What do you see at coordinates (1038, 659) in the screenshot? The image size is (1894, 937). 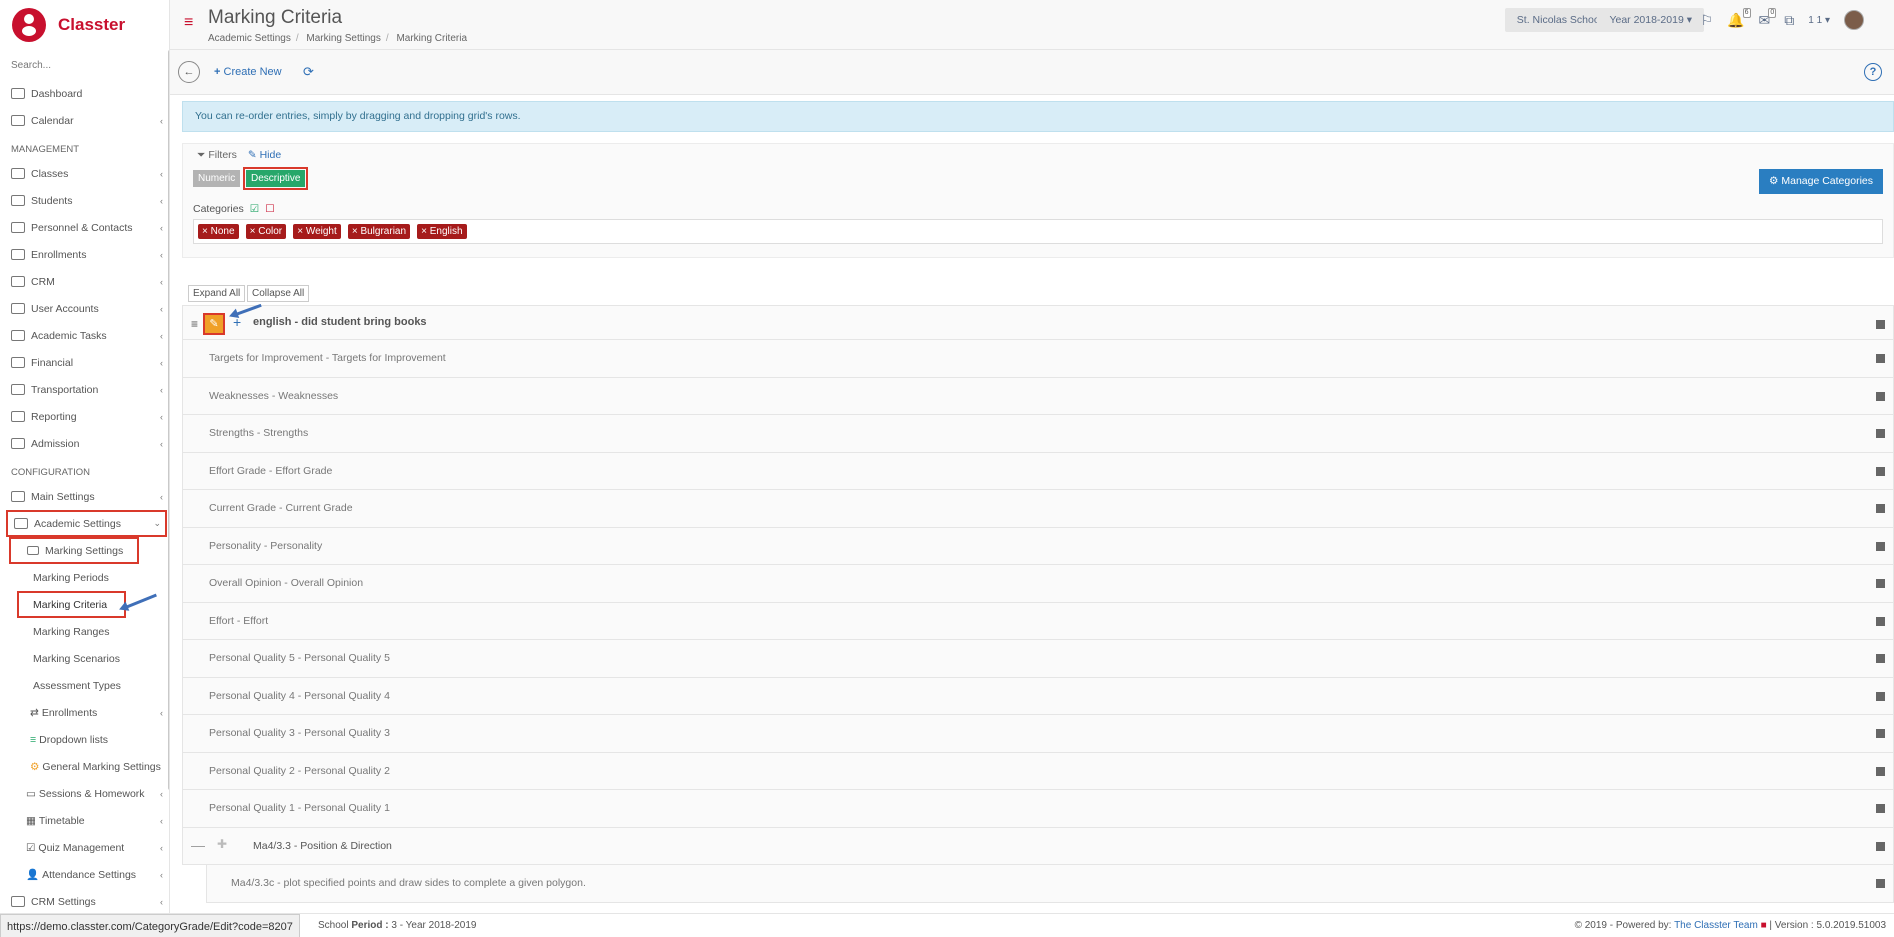 I see `grid-row: Personal Quality 5 - Personal Quality 5` at bounding box center [1038, 659].